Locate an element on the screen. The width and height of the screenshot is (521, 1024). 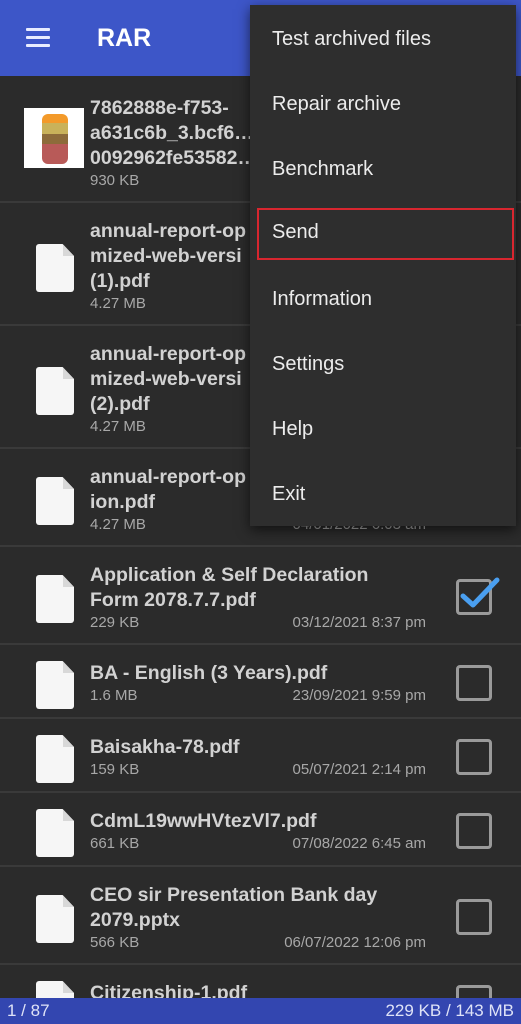
file-size: 159 KB is located at coordinates (115, 769).